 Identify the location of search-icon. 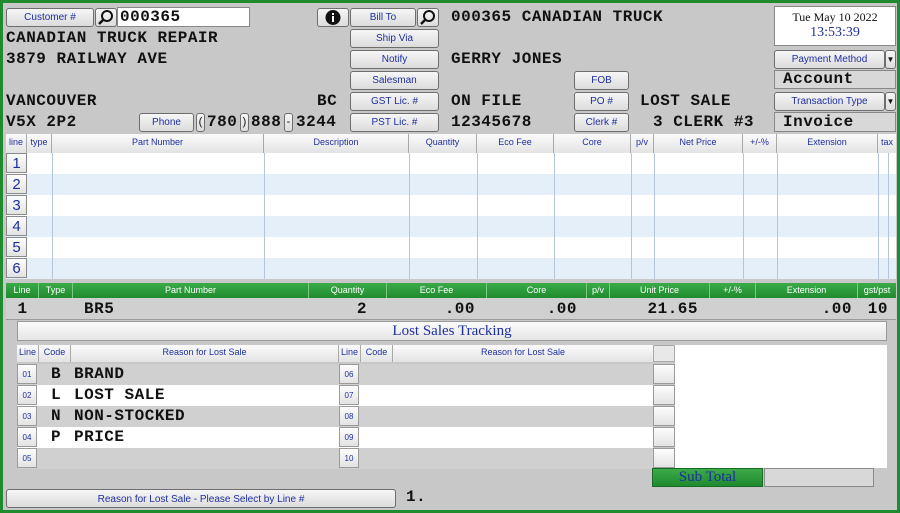
(105, 17).